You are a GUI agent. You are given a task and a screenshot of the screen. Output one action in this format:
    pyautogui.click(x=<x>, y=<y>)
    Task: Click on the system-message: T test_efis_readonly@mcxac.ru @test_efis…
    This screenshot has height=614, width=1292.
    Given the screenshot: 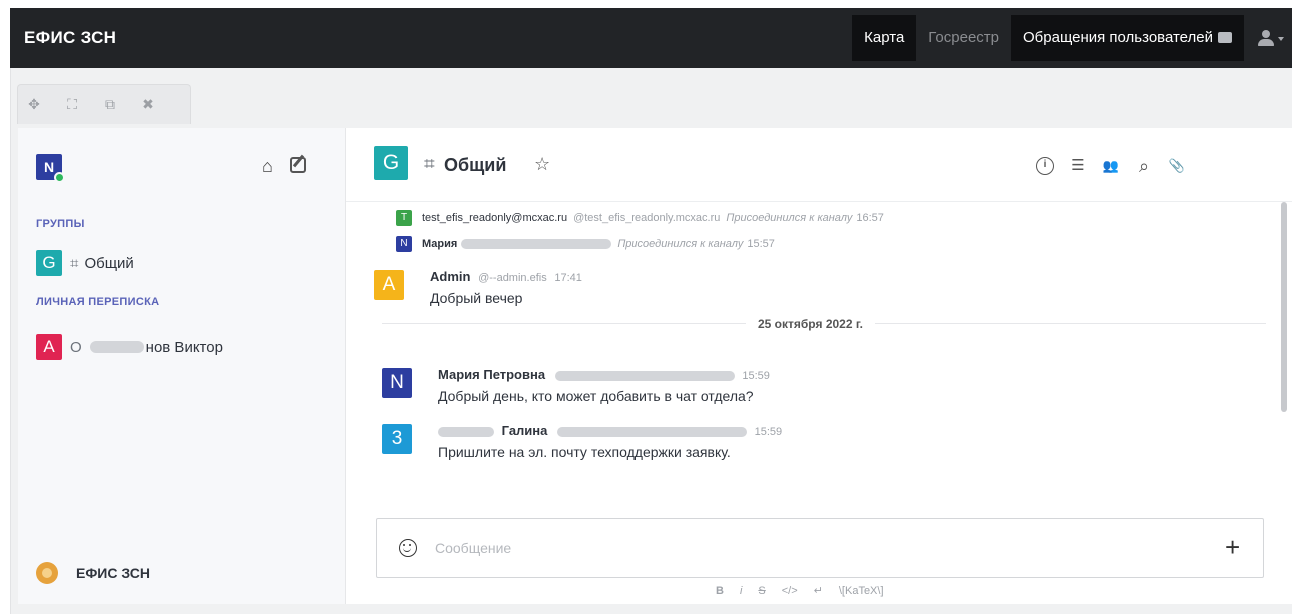 What is the action you would take?
    pyautogui.click(x=640, y=218)
    